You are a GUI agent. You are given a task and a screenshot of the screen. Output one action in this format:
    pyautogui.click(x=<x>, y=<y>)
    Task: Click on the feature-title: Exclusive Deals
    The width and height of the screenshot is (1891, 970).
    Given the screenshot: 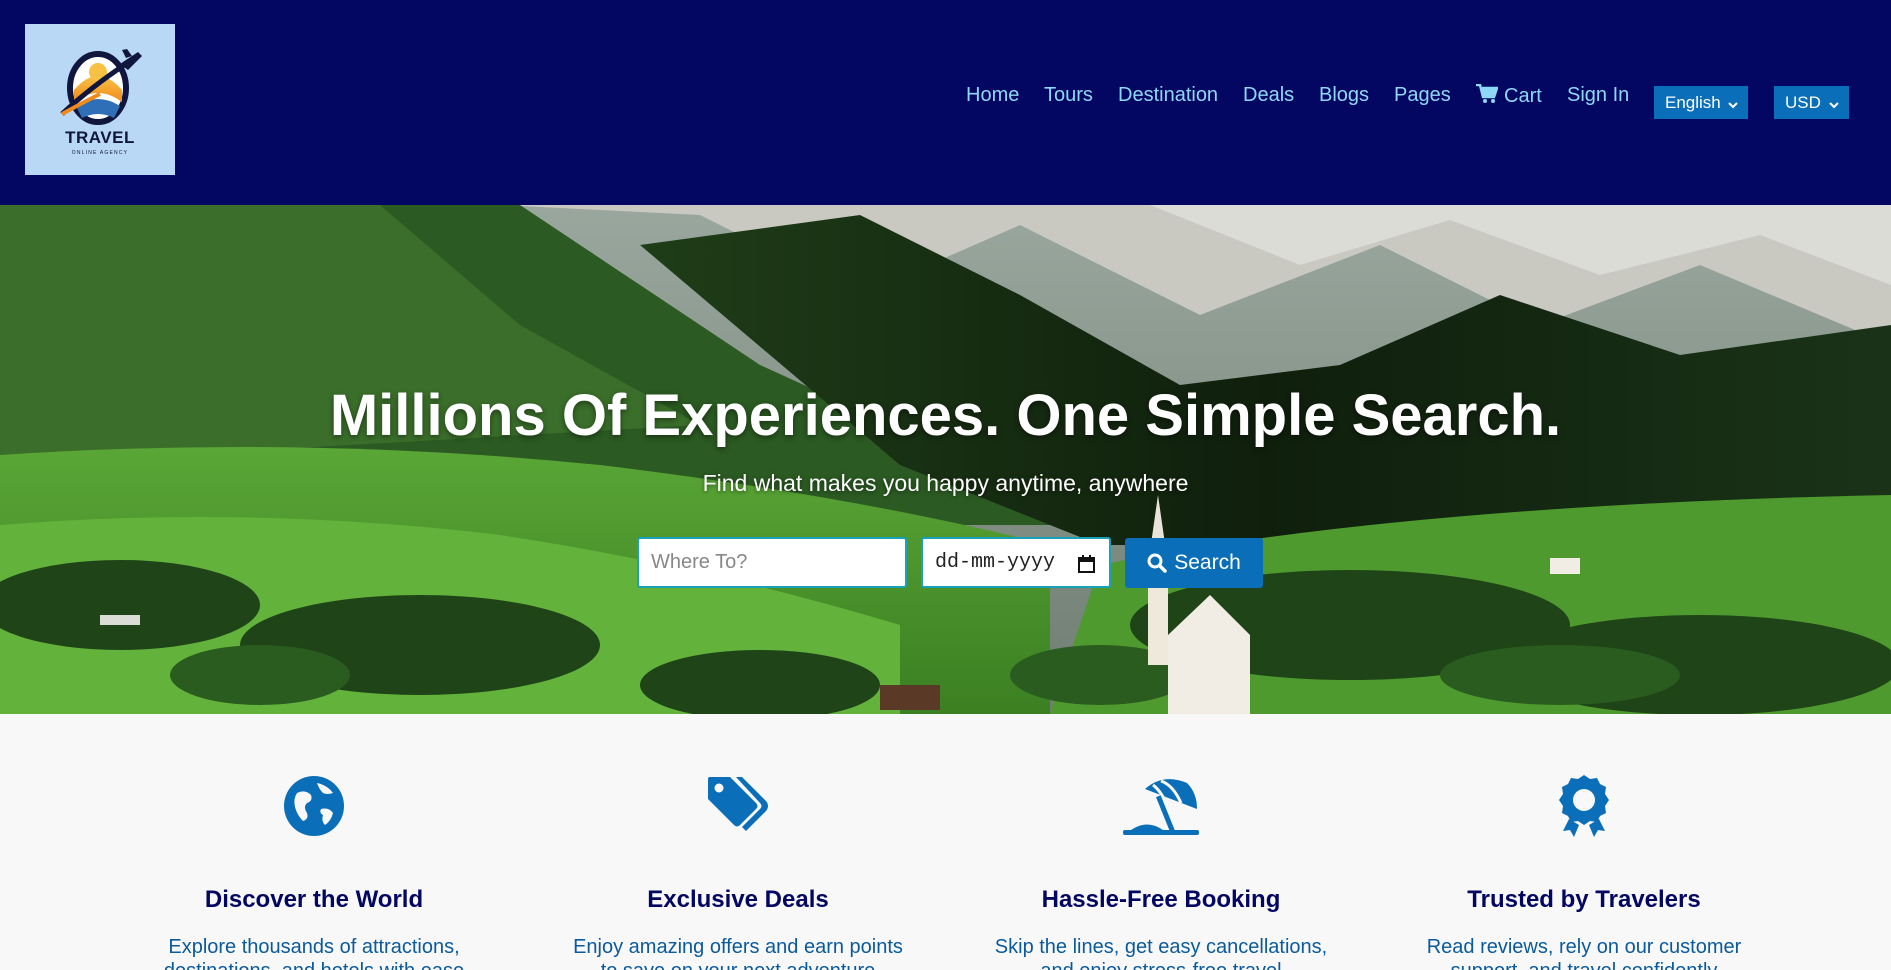 What is the action you would take?
    pyautogui.click(x=738, y=899)
    